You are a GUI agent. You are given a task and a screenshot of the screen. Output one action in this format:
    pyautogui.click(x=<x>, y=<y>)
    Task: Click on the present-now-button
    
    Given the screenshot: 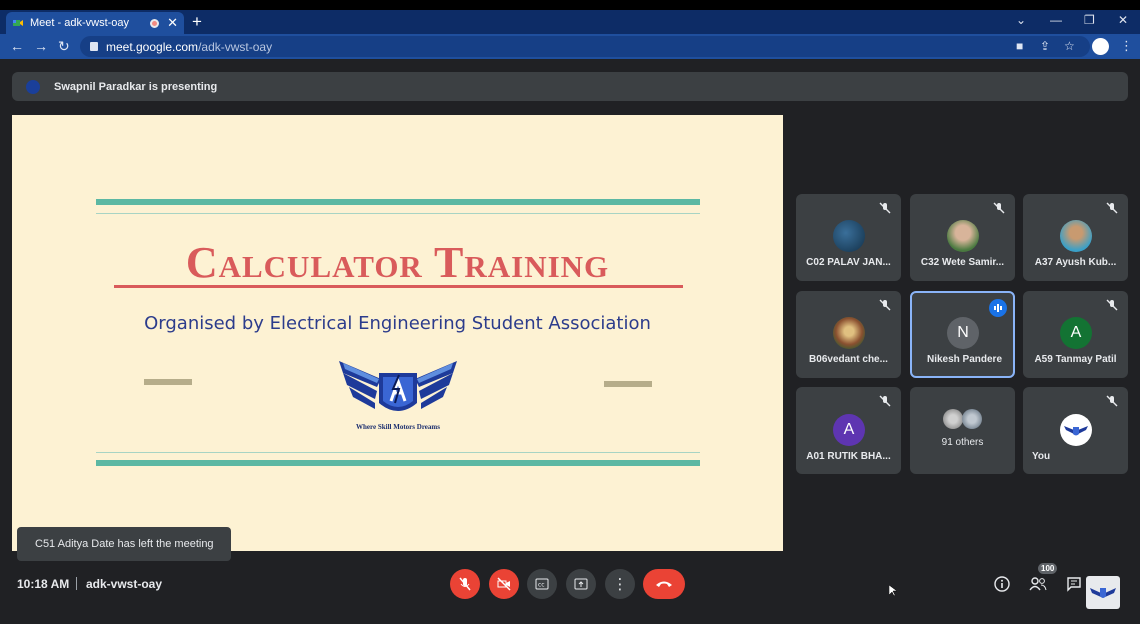 What is the action you would take?
    pyautogui.click(x=581, y=584)
    